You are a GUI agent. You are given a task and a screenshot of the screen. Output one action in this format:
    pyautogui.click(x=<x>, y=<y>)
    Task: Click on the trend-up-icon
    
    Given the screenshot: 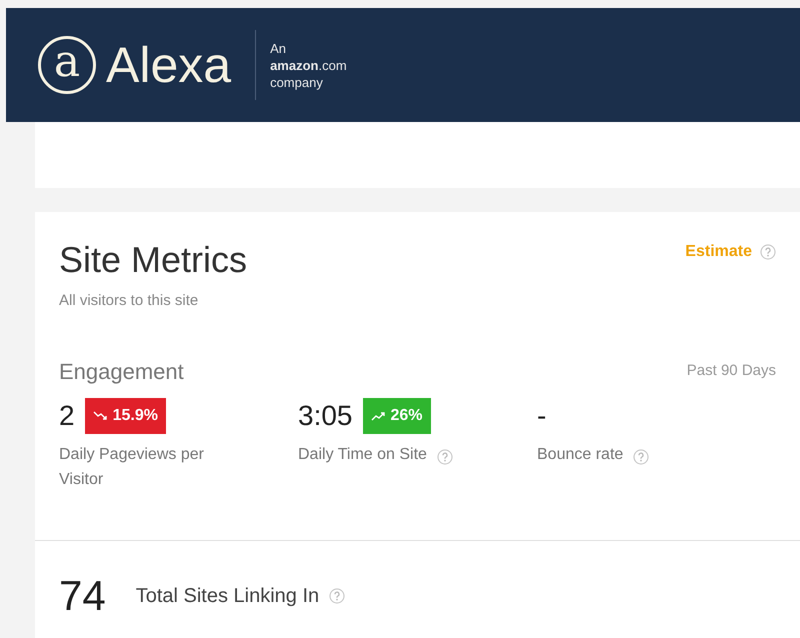 What is the action you would take?
    pyautogui.click(x=377, y=415)
    